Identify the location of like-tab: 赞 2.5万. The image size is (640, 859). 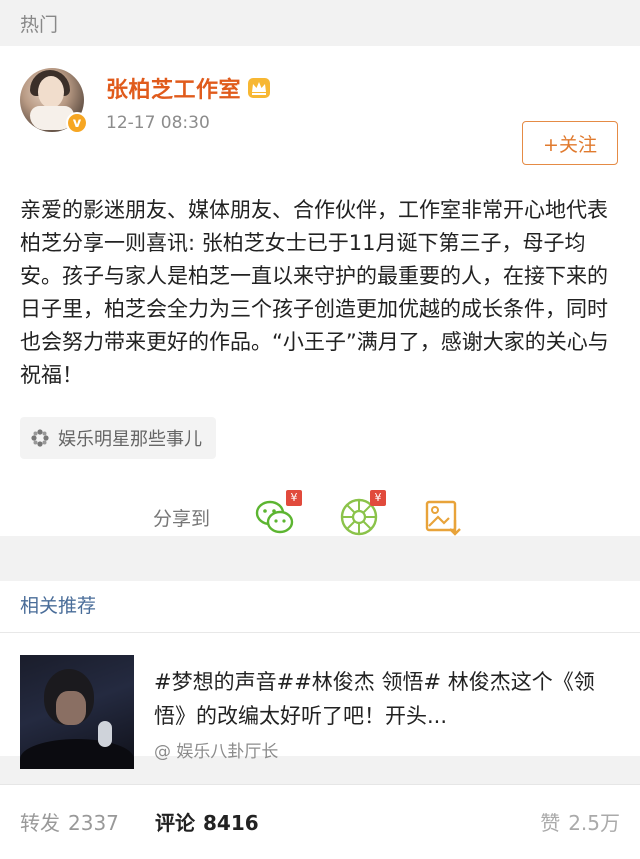
(580, 821).